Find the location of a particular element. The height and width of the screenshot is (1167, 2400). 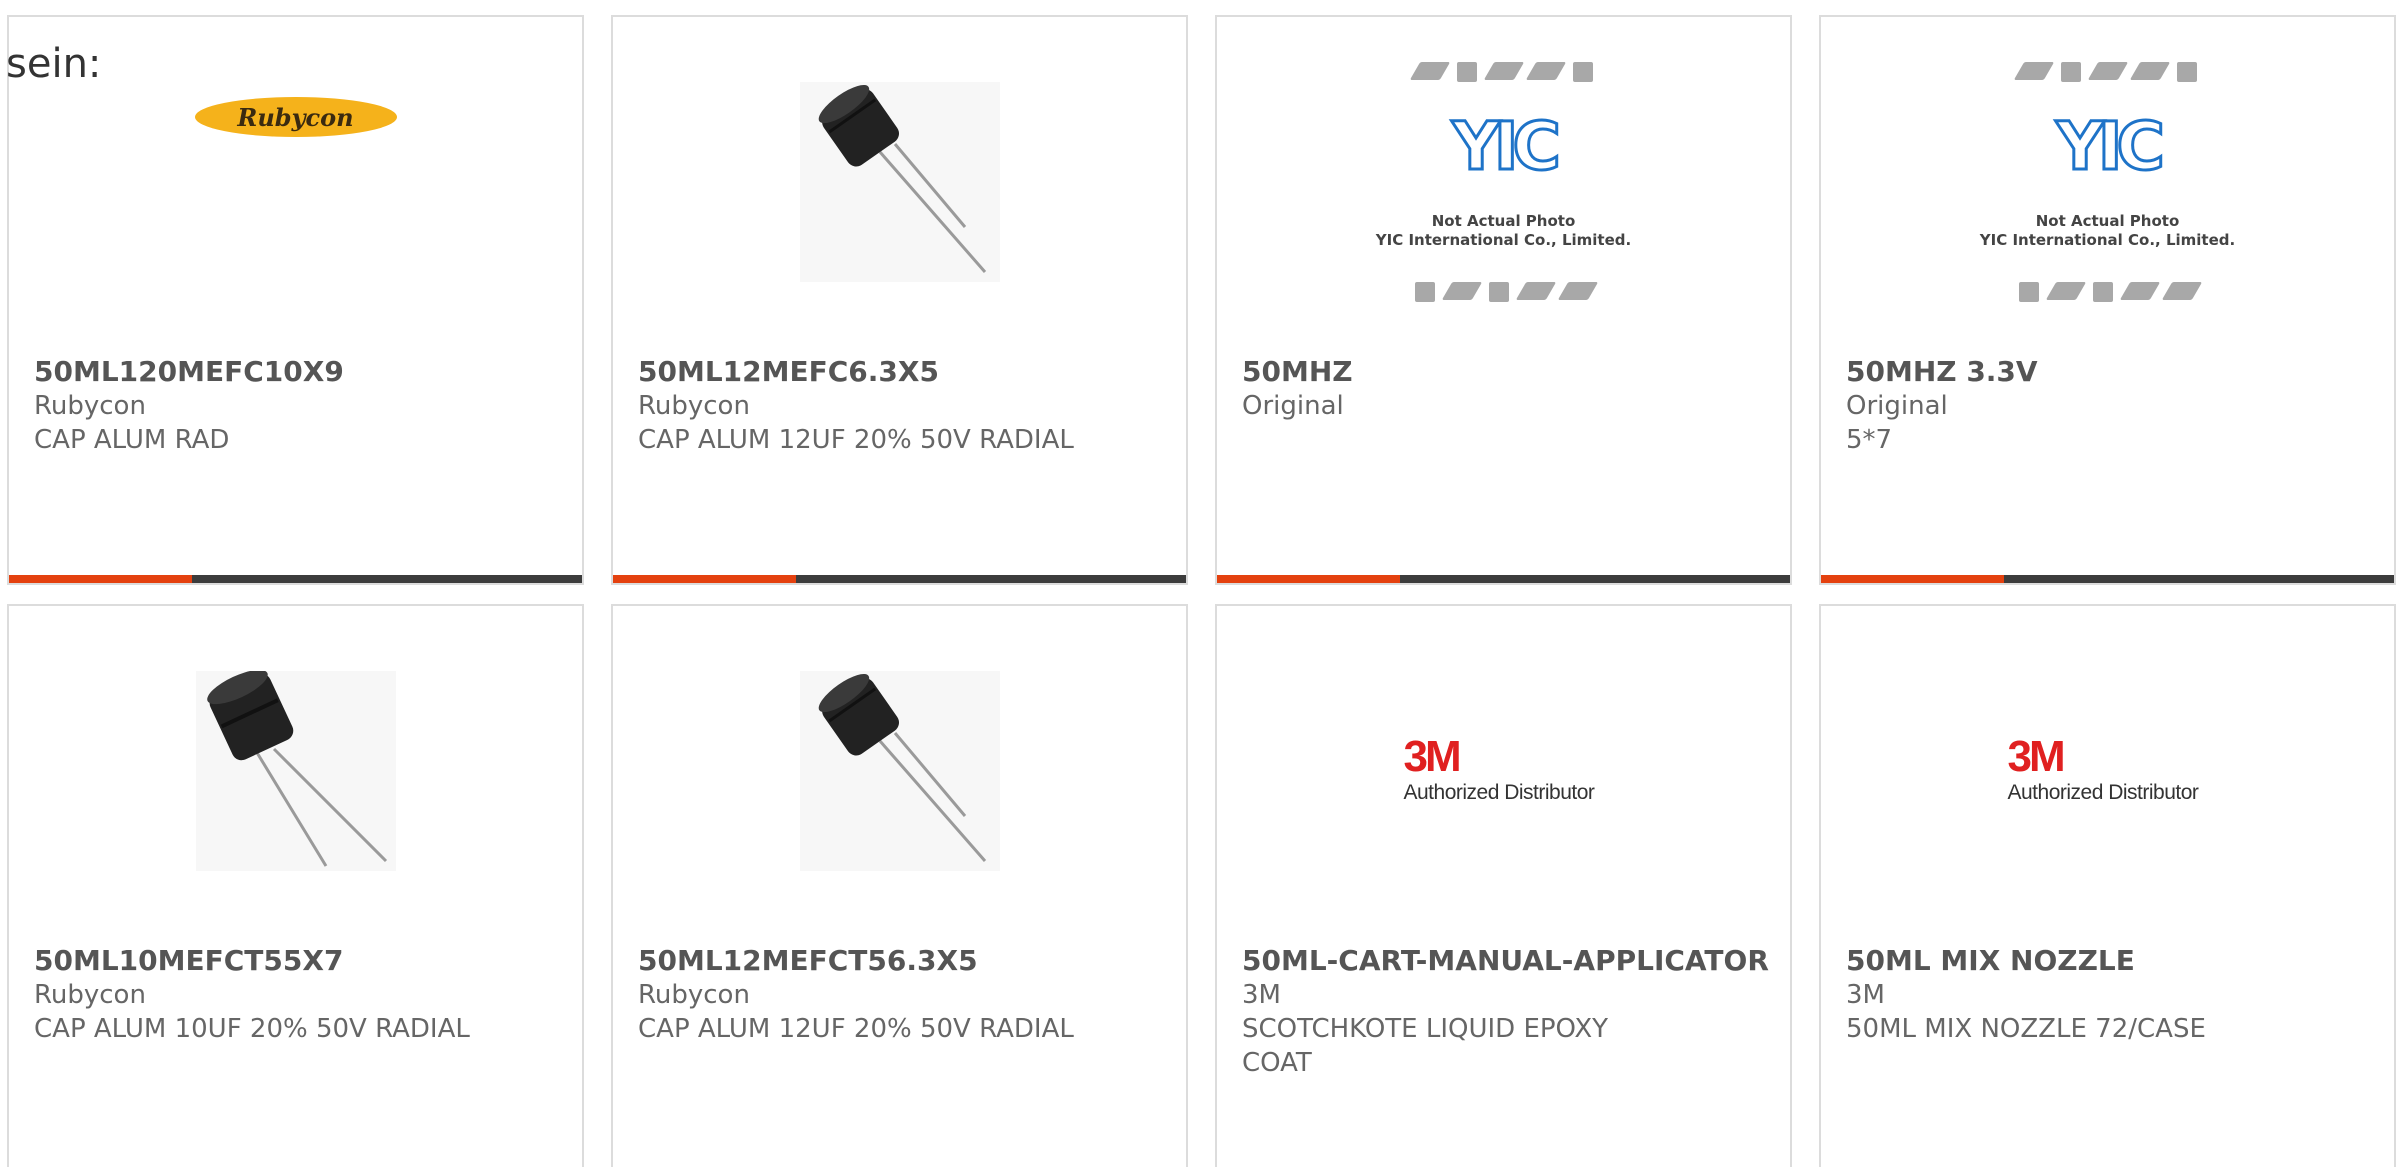

product-description: 50ML MIX NOZZLE 72/CASE is located at coordinates (2026, 1029).